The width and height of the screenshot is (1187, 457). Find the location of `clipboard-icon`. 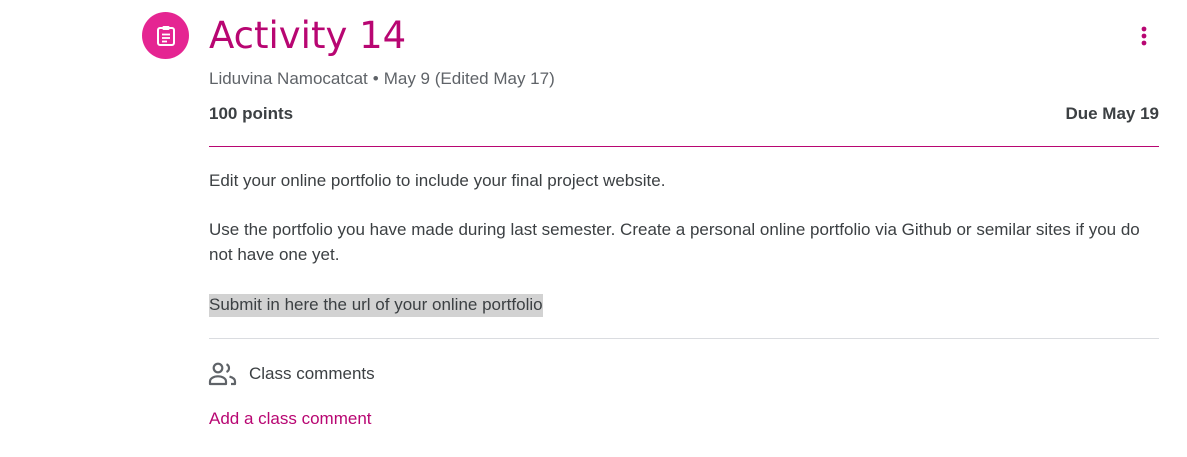

clipboard-icon is located at coordinates (165, 35).